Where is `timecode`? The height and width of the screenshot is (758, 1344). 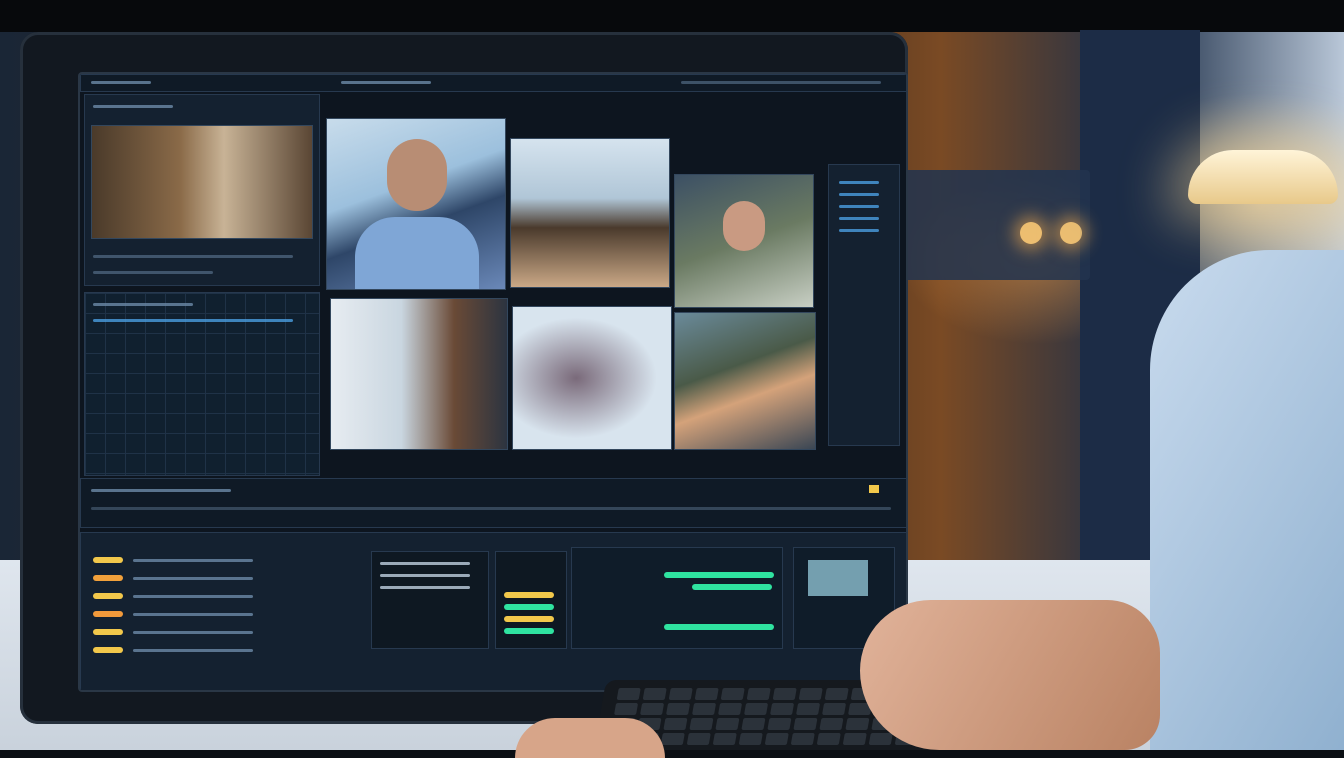
timecode is located at coordinates (153, 272).